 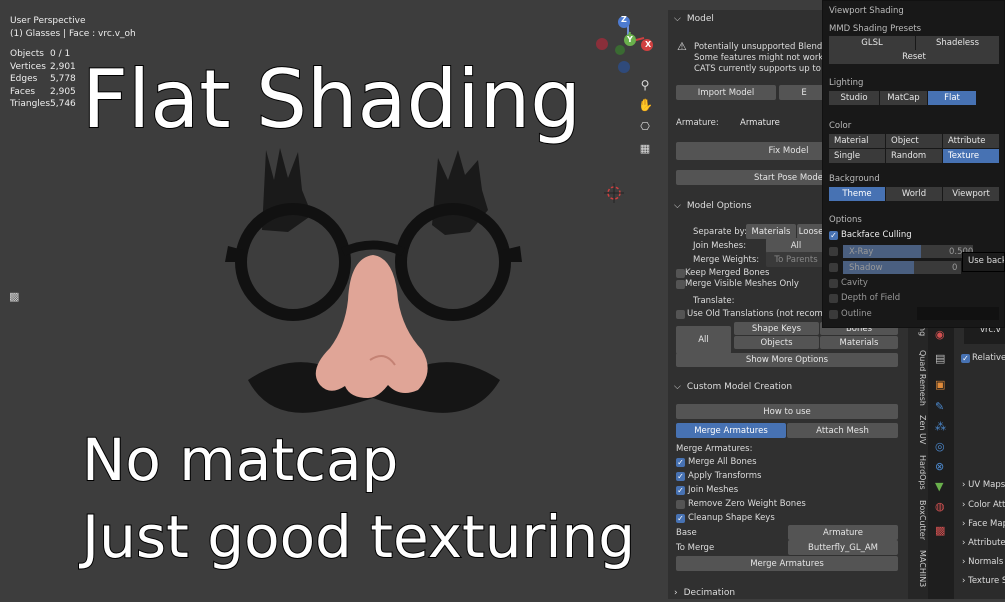 What do you see at coordinates (983, 262) in the screenshot?
I see `tooltip: Use back` at bounding box center [983, 262].